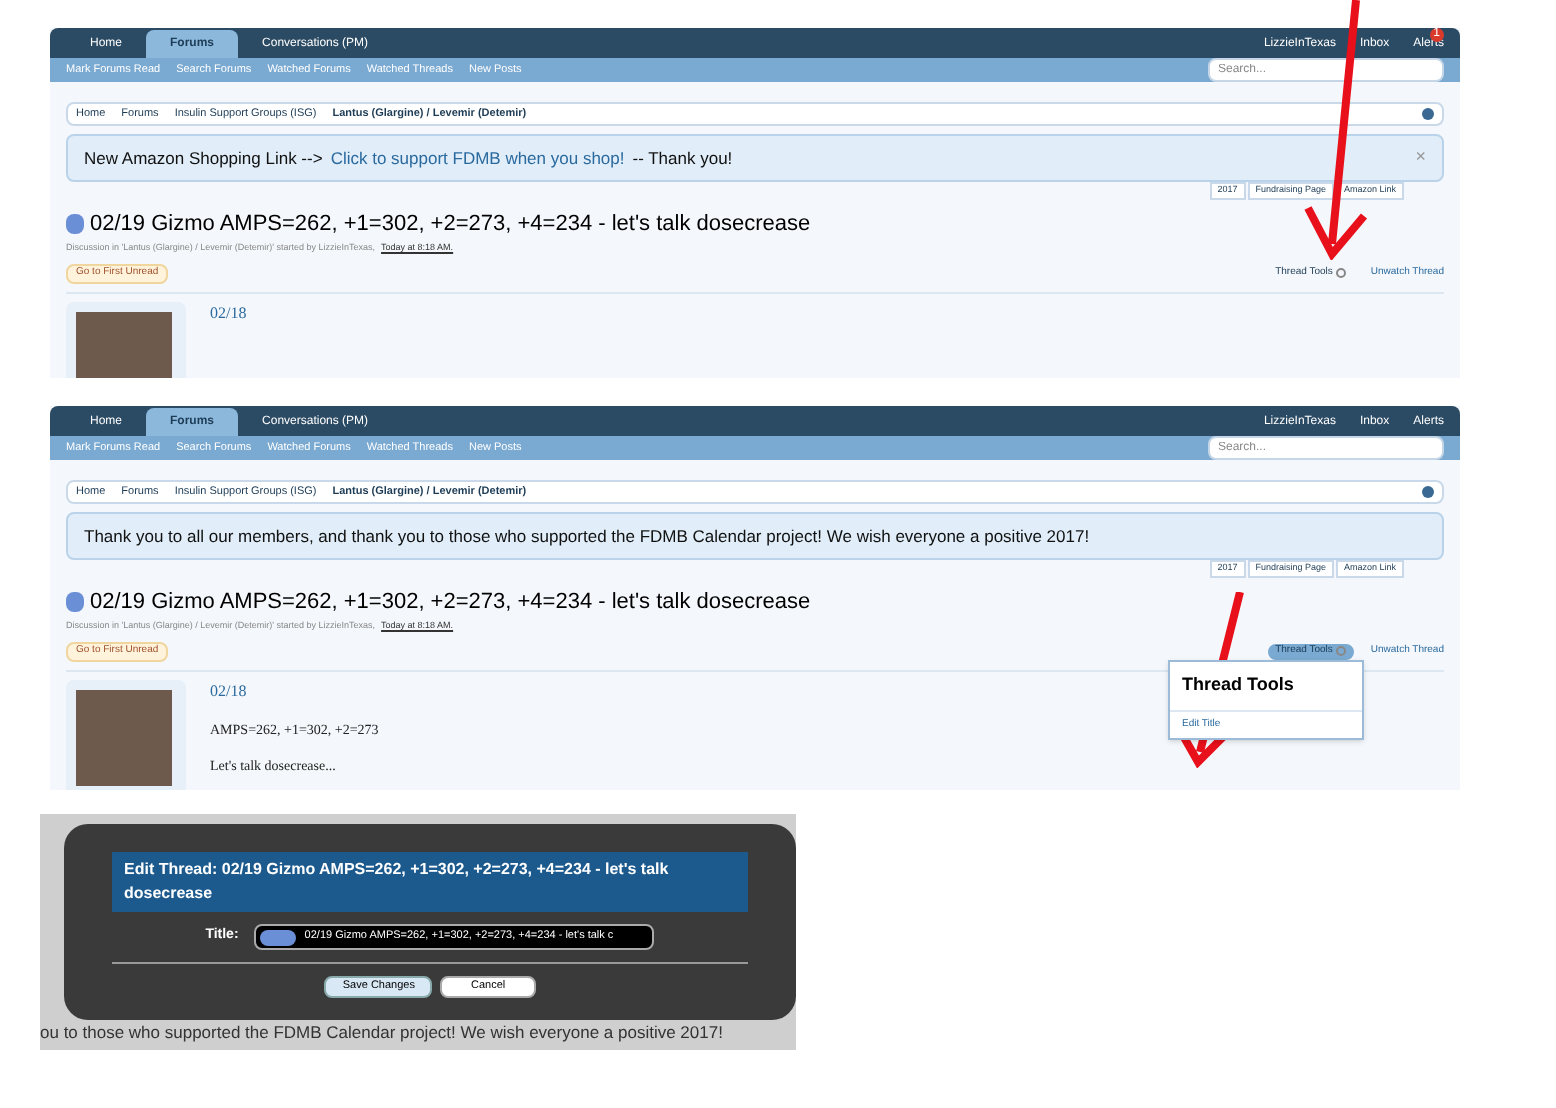 This screenshot has width=1556, height=1108. I want to click on notice-text: New Amazon Shopping Link -->, so click(203, 158).